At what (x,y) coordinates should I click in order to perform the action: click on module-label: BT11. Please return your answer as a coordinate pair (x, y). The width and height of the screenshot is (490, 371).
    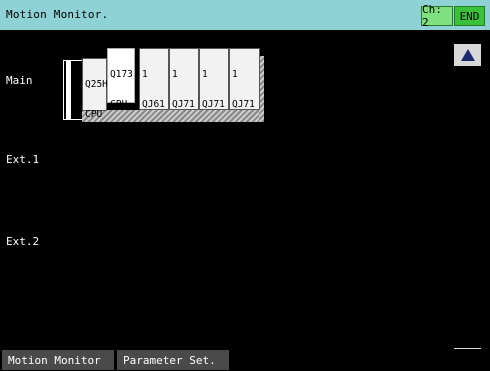
    Looking at the image, I should click on (153, 134).